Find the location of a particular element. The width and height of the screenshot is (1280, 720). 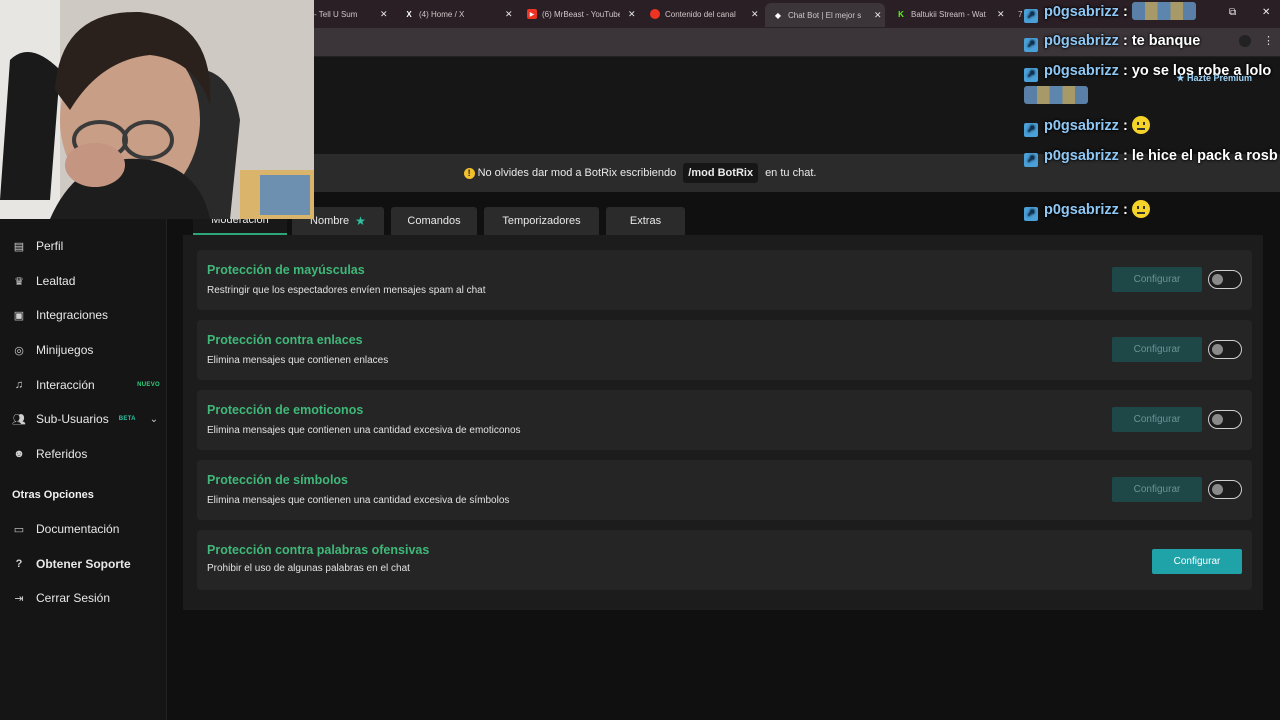

warning-icon: ! is located at coordinates (469, 173).